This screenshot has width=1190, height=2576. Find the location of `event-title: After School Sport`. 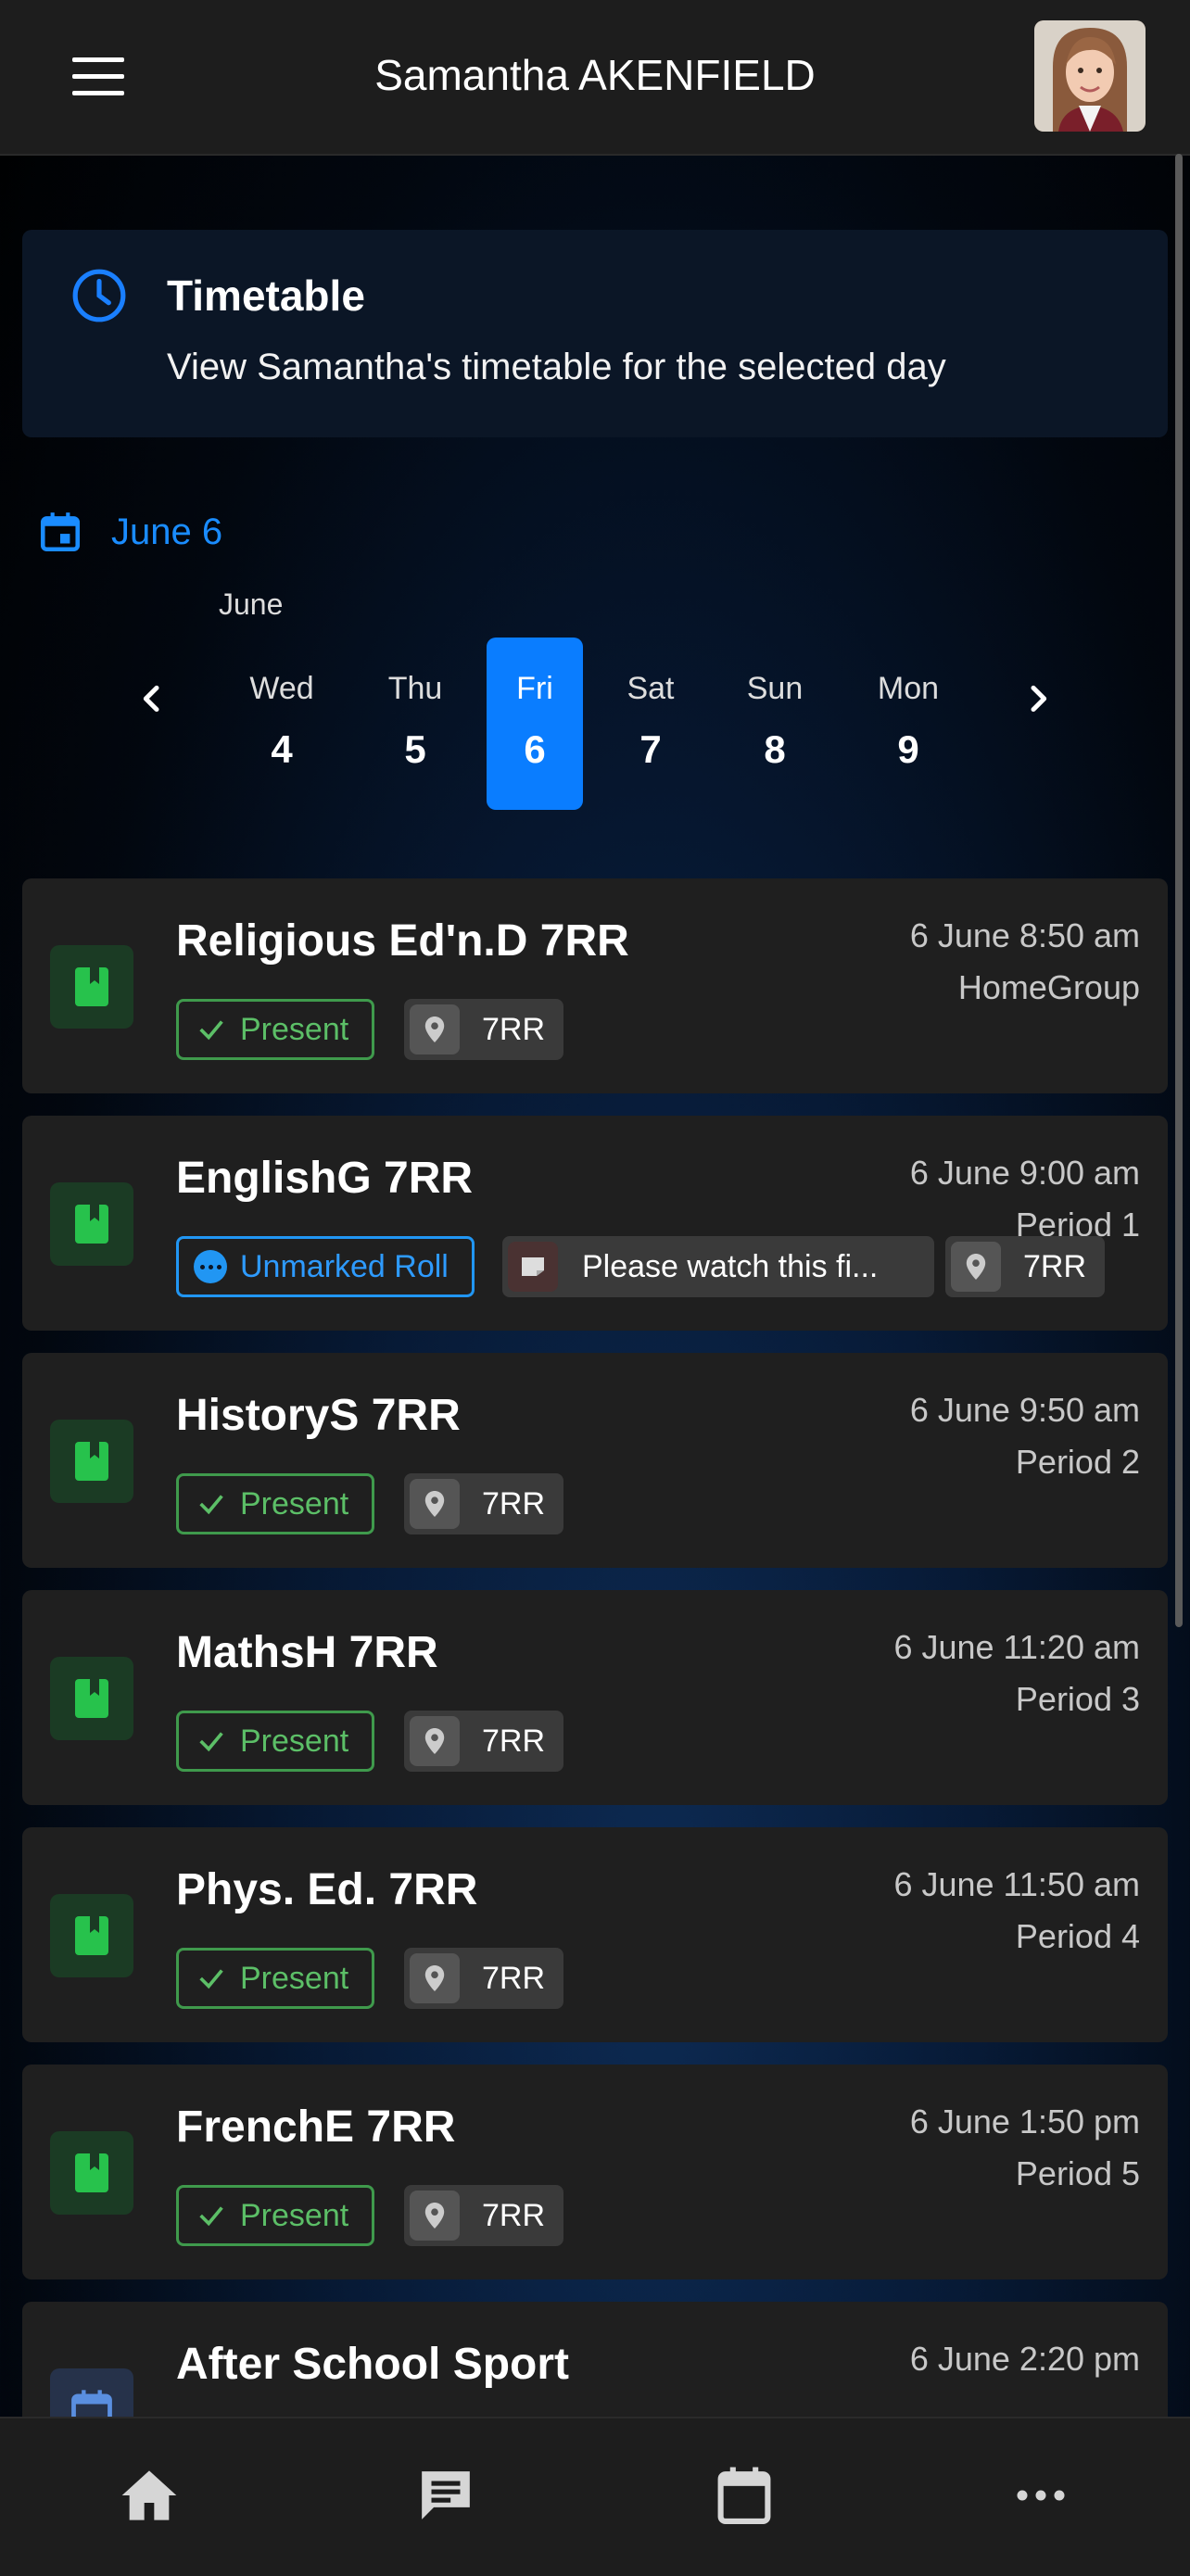

event-title: After School Sport is located at coordinates (373, 2365).